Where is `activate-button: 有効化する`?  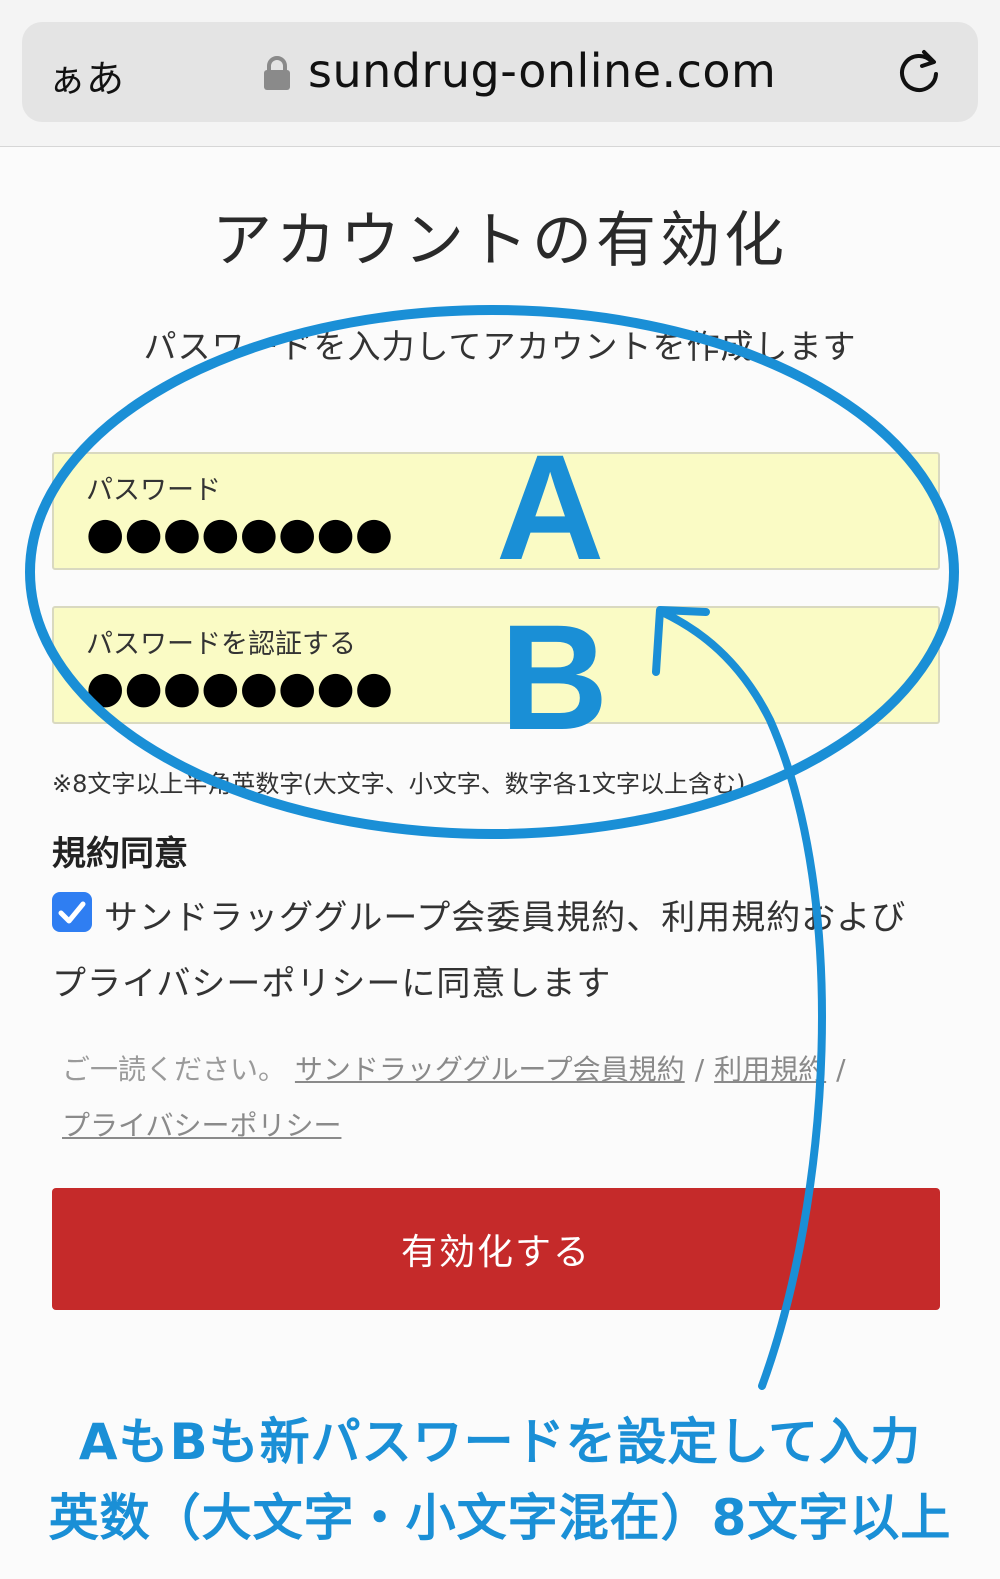
activate-button: 有効化する is located at coordinates (496, 1249).